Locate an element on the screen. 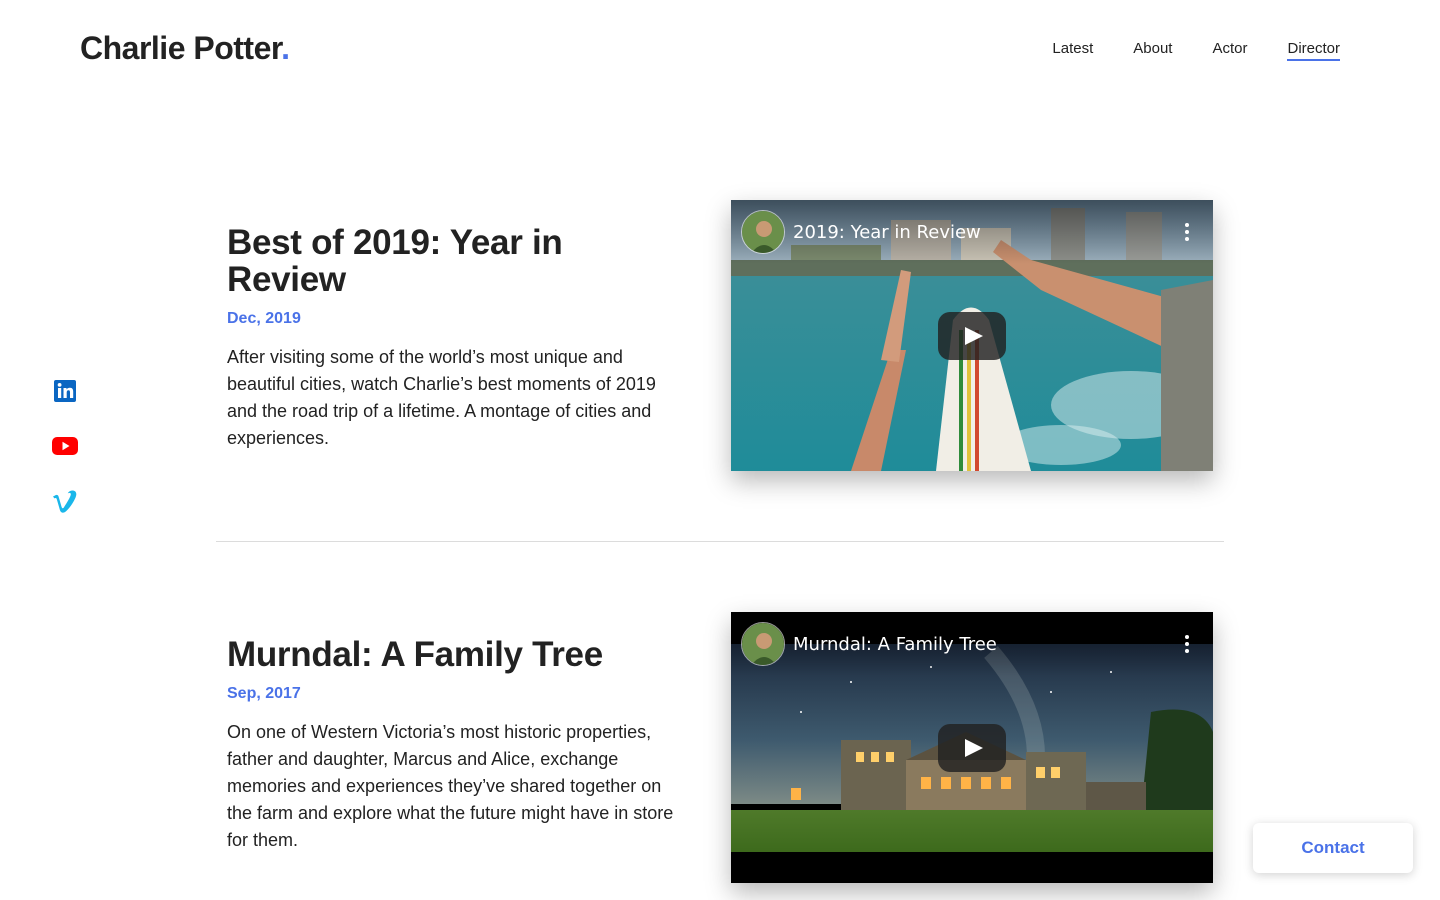 The height and width of the screenshot is (900, 1440). site-logo: Charlie Potter. is located at coordinates (185, 48).